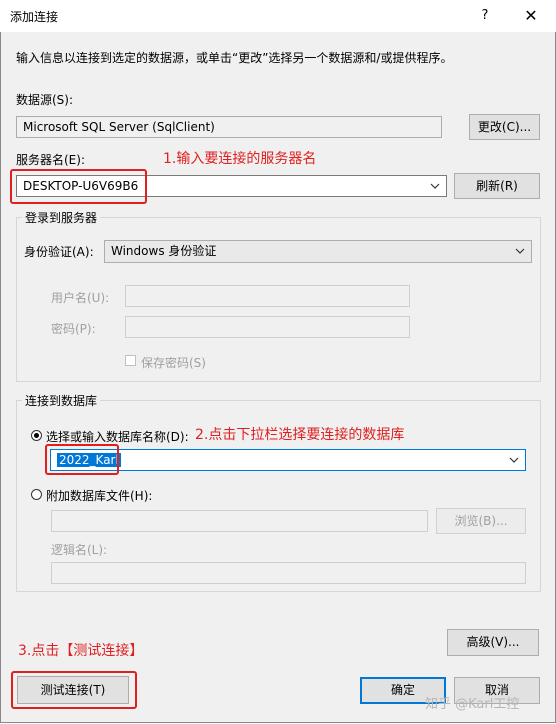  What do you see at coordinates (229, 127) in the screenshot?
I see `datasource-field: Microsoft SQL Server (SqlClient)` at bounding box center [229, 127].